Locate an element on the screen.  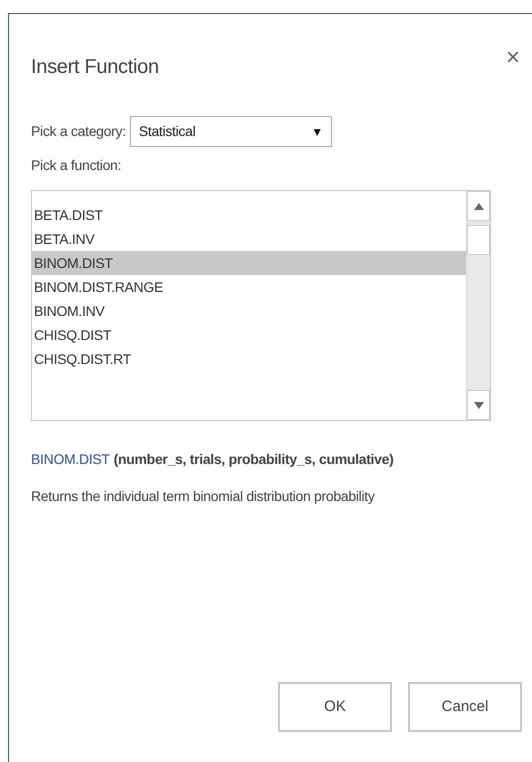
function-label: Pick a function: is located at coordinates (76, 165).